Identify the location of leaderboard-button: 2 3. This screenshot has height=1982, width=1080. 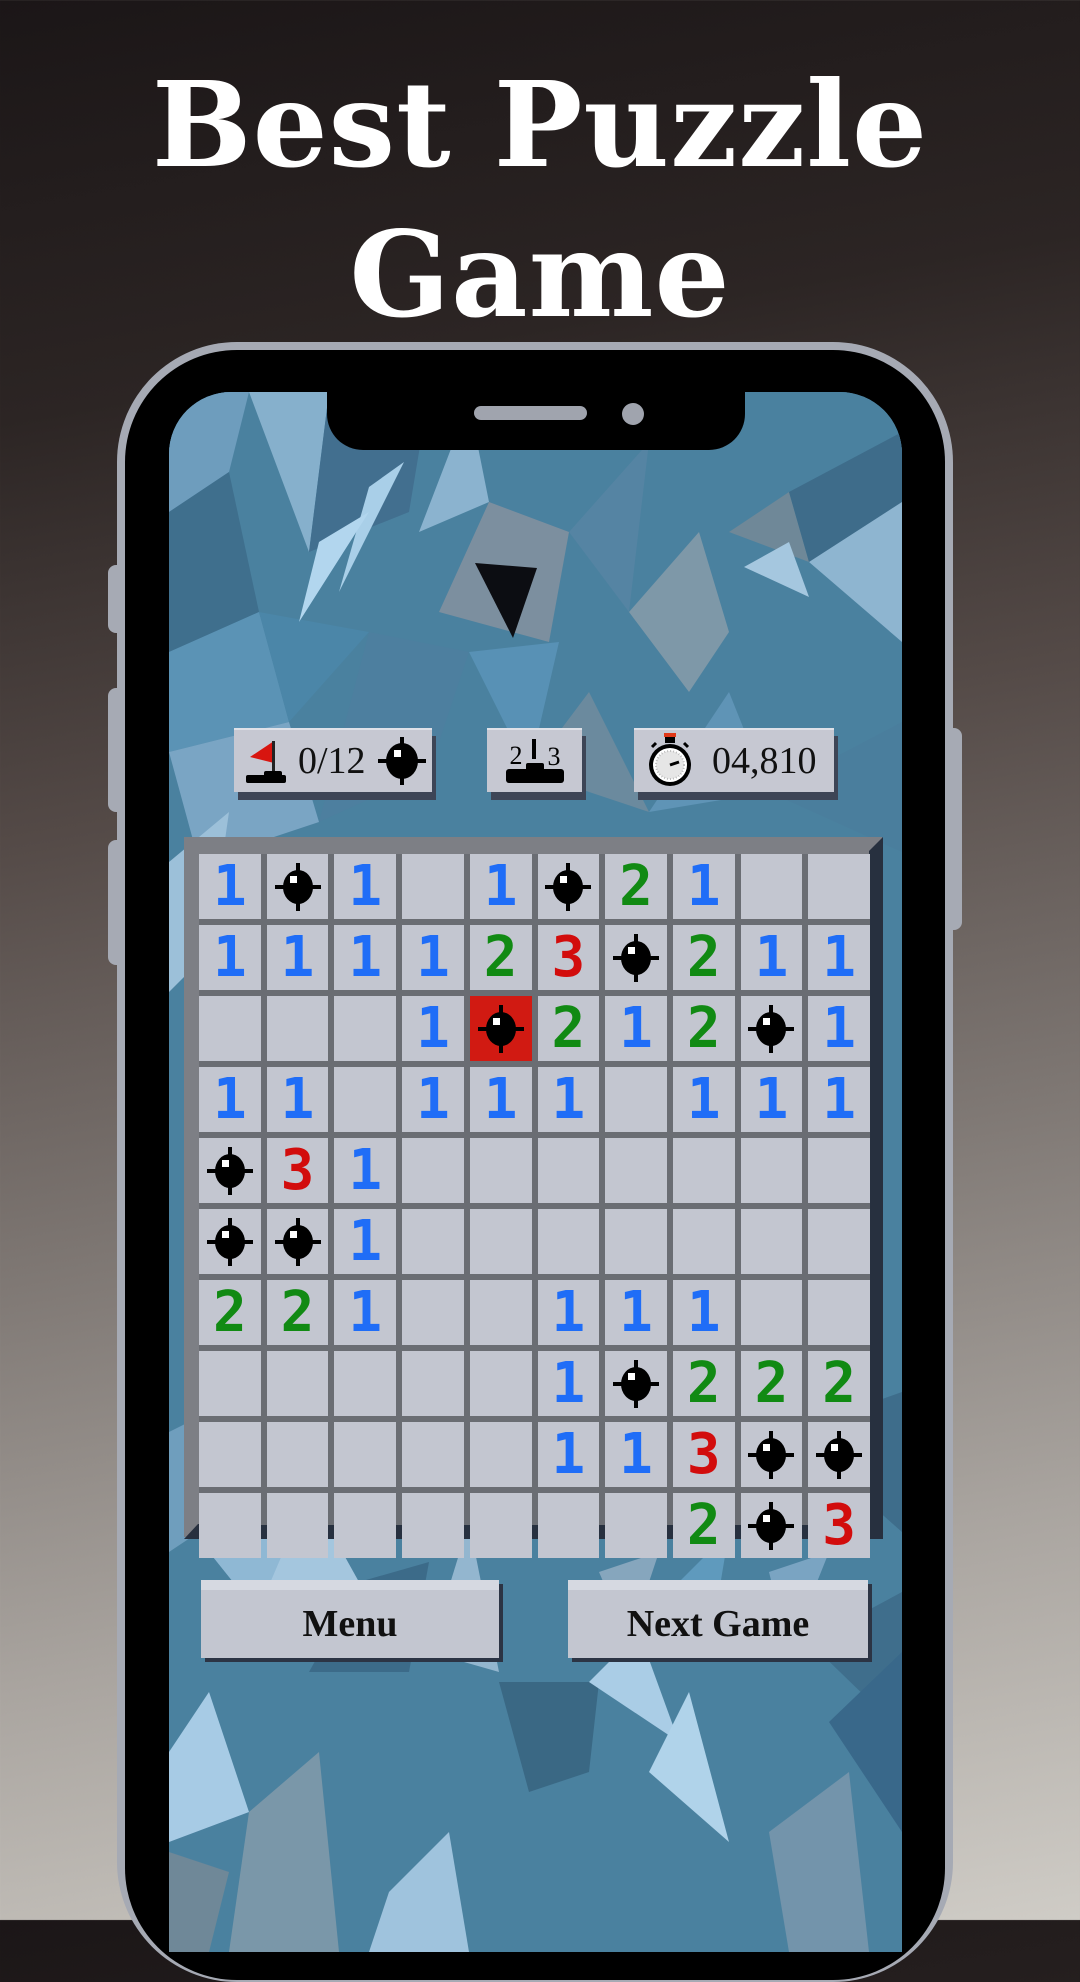
(534, 760).